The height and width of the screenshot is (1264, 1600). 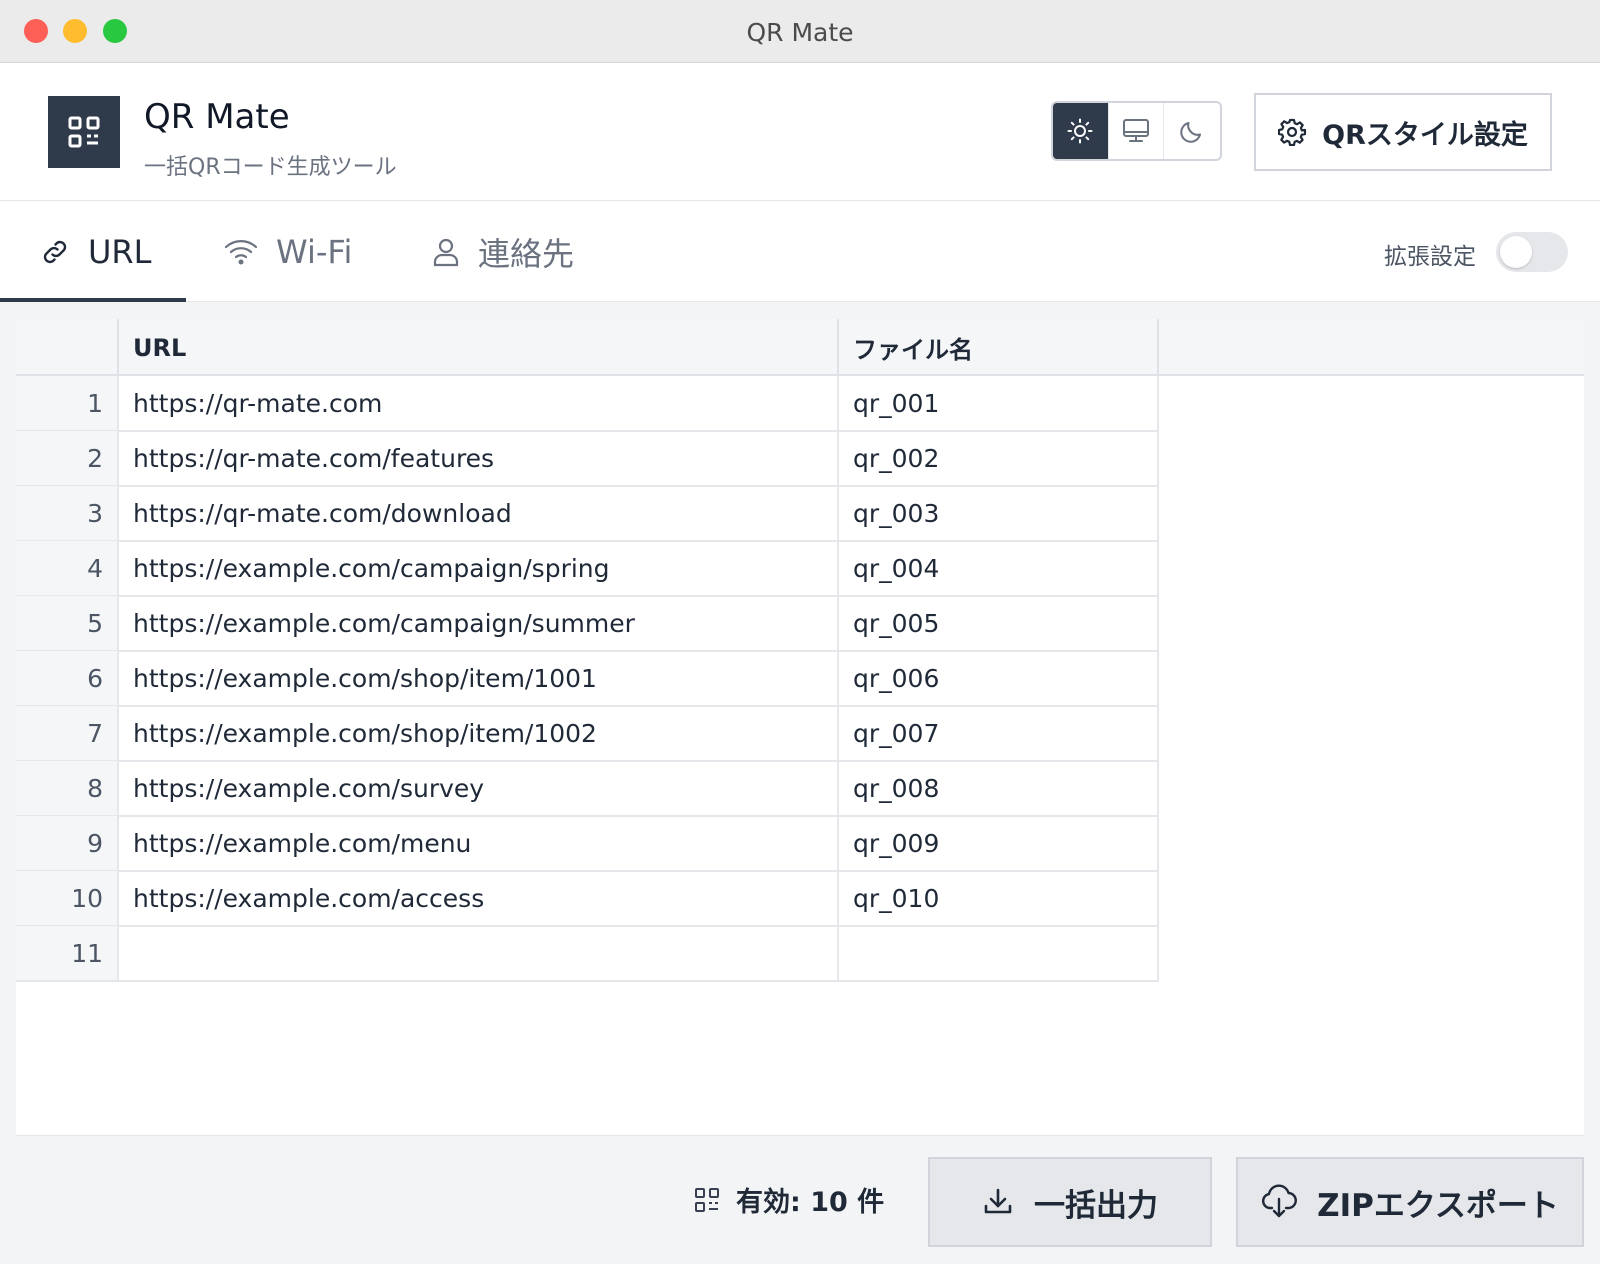 I want to click on valid-count-label: 有効: 10 件, so click(x=810, y=1202).